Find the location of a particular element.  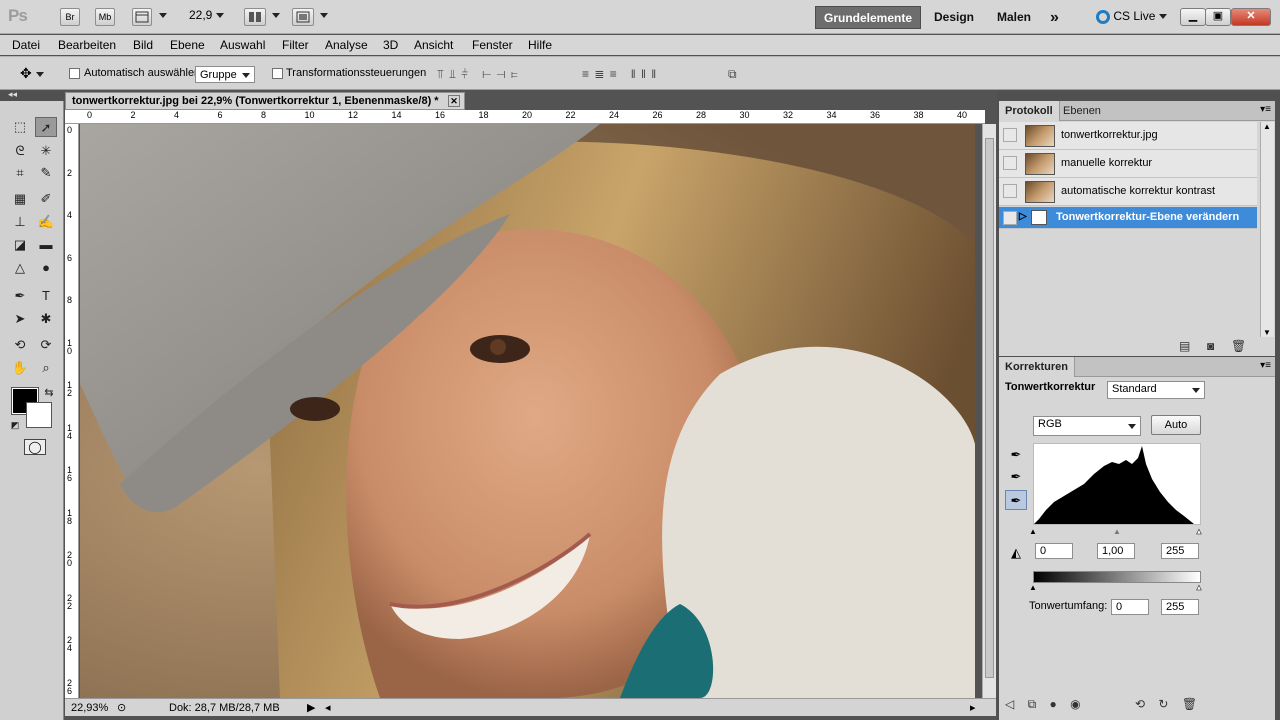

input-black-field: 0 is located at coordinates (1054, 551).